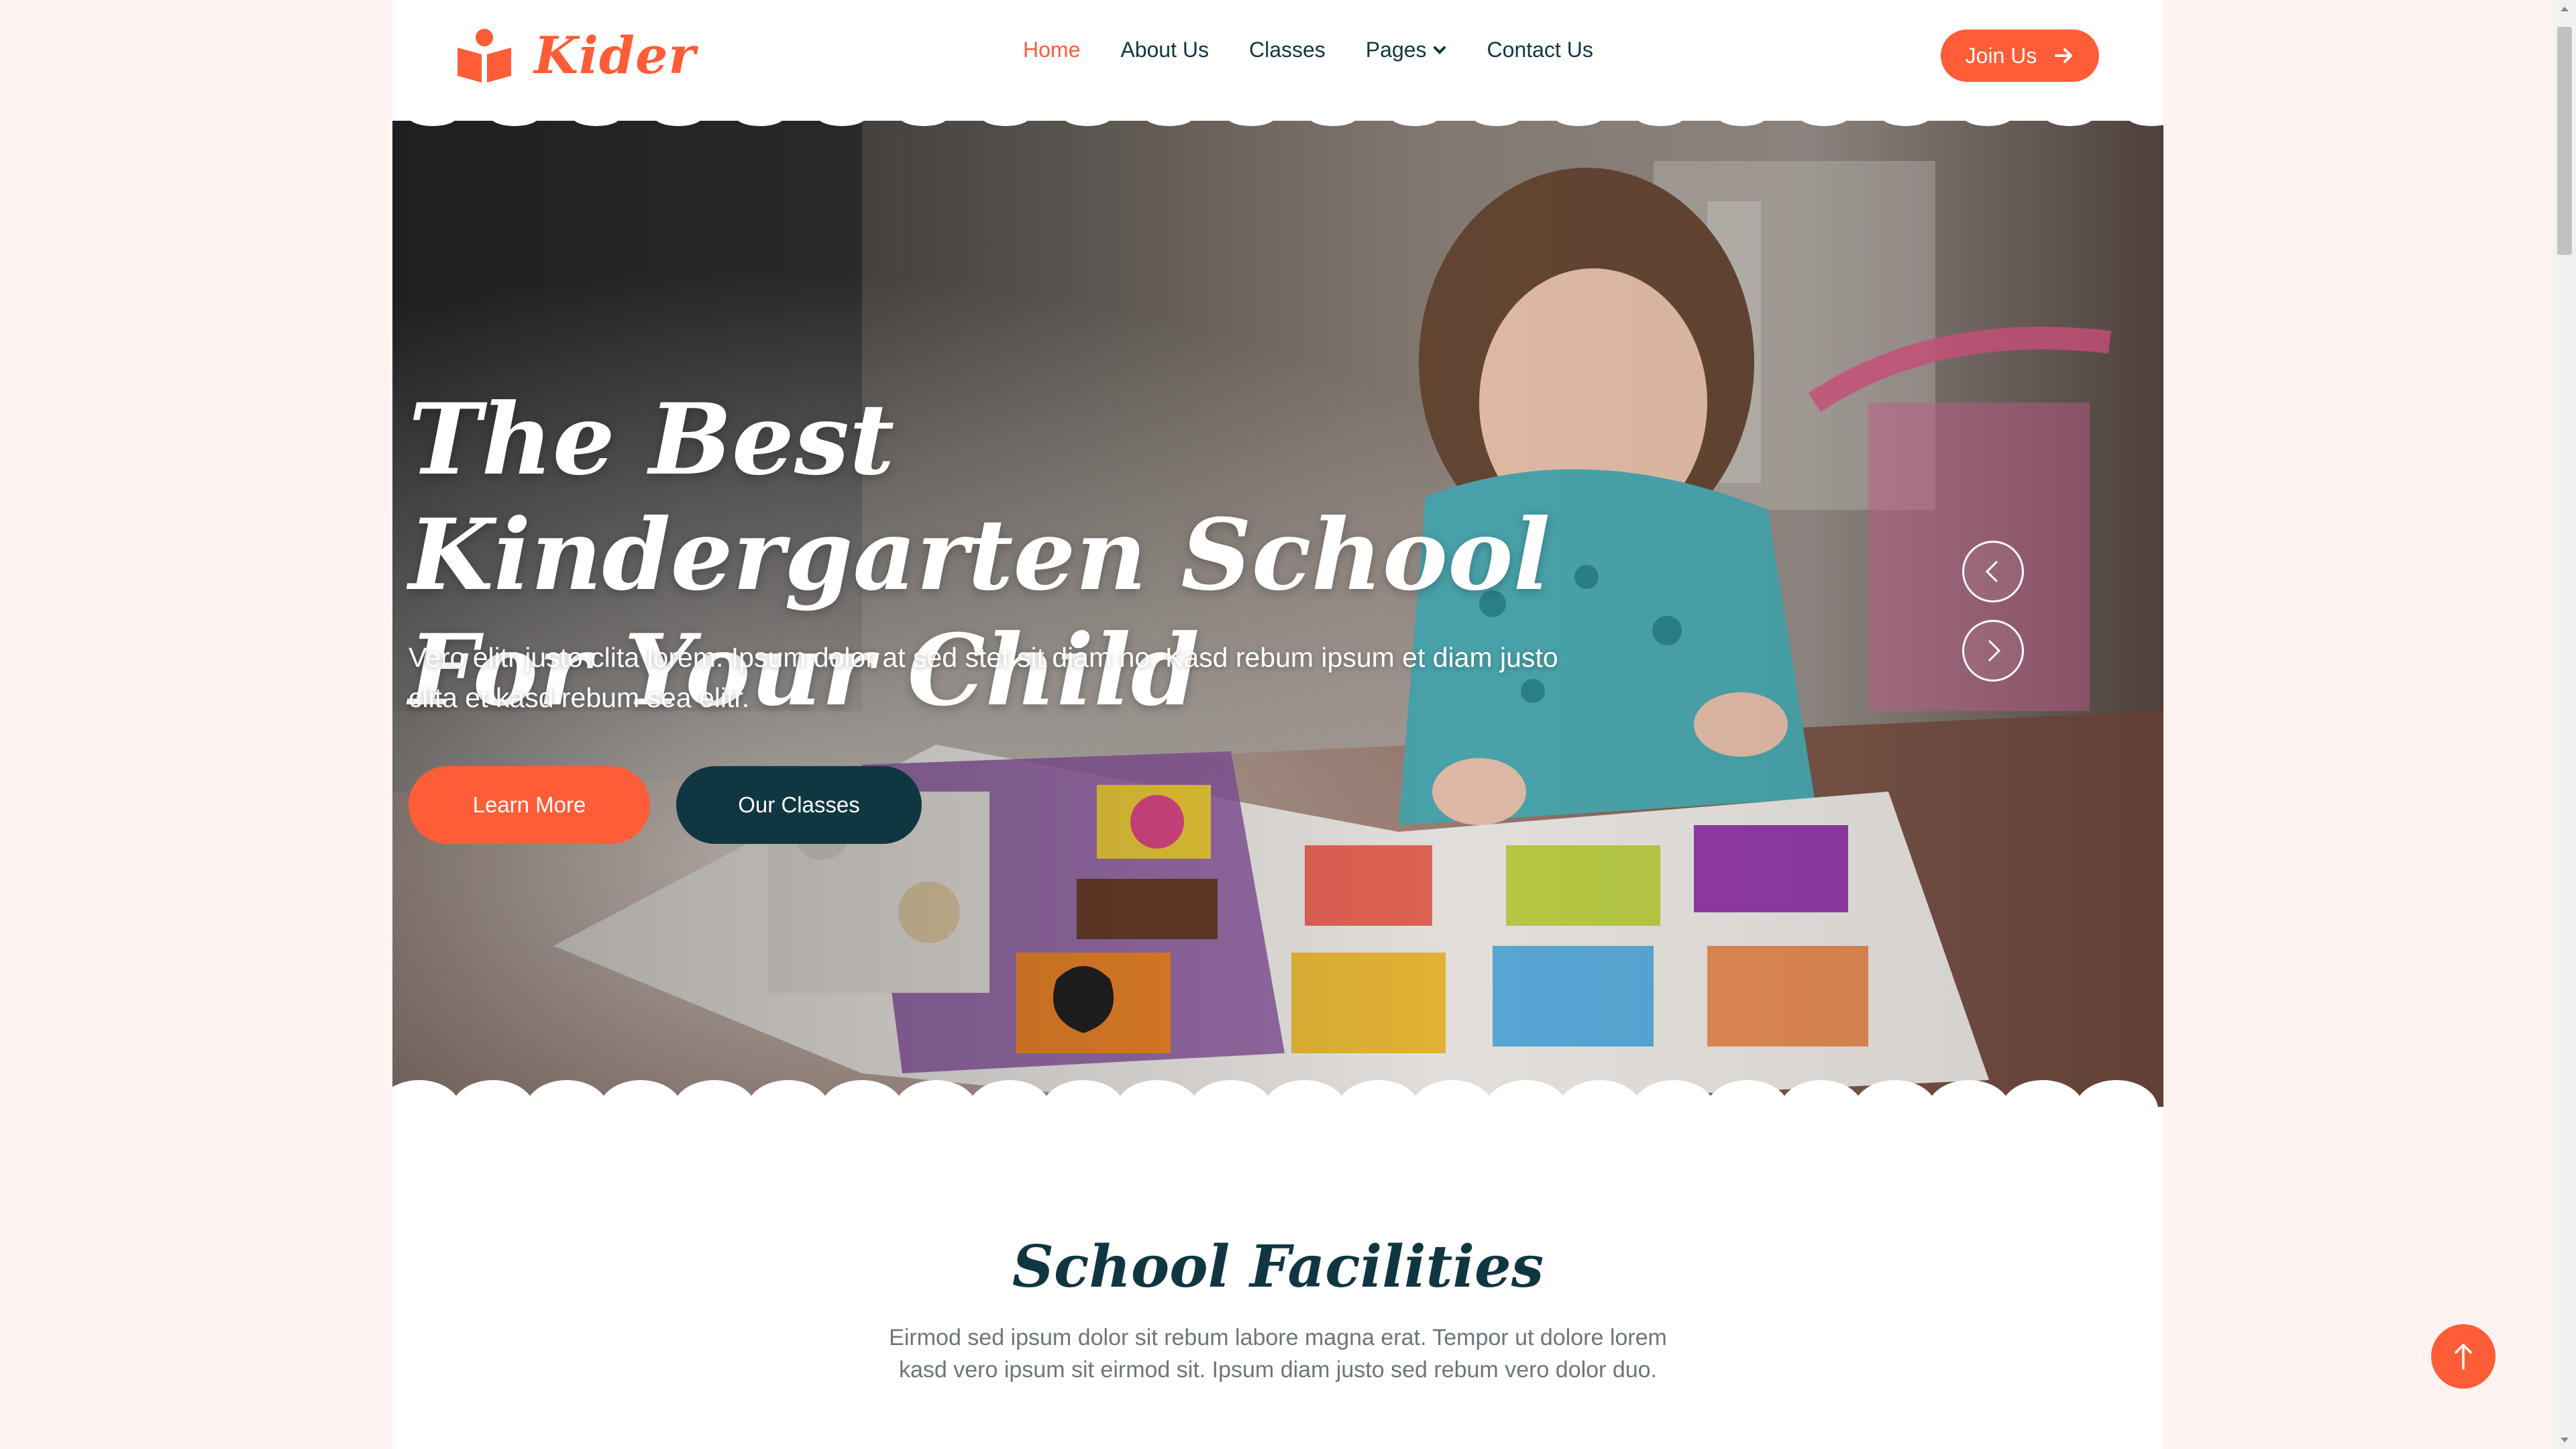 Image resolution: width=2576 pixels, height=1449 pixels. Describe the element at coordinates (1439, 50) in the screenshot. I see `chevron-down-icon` at that location.